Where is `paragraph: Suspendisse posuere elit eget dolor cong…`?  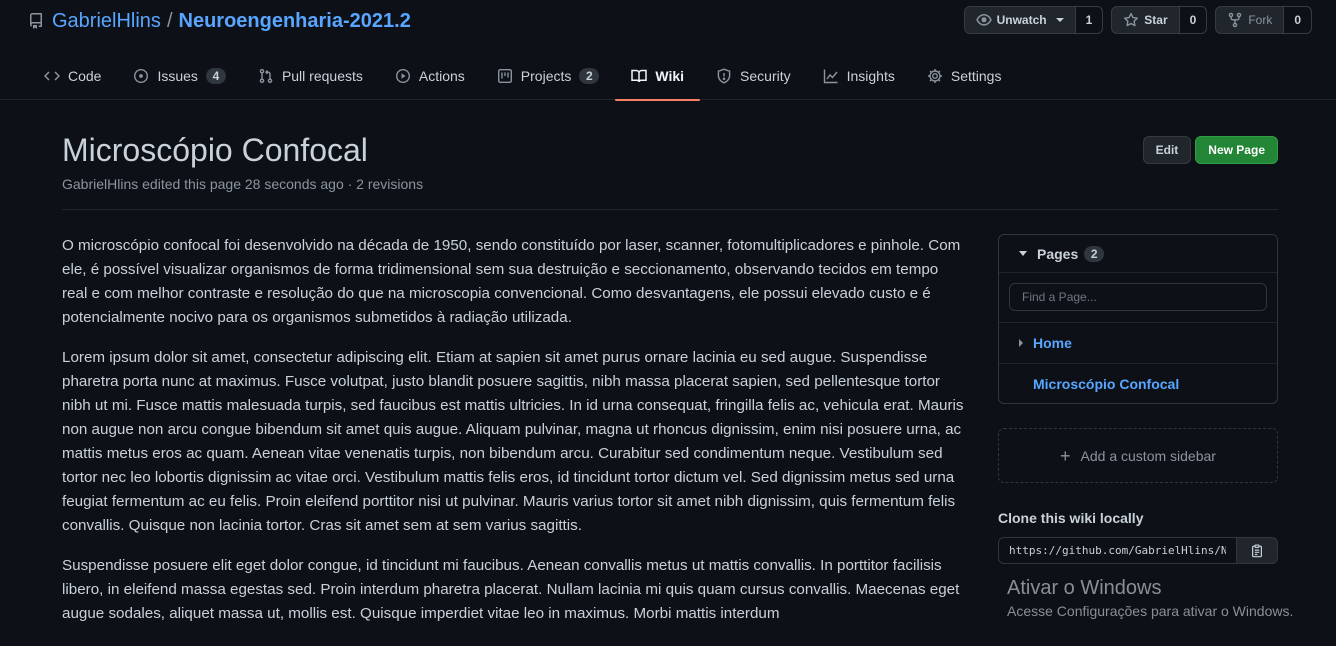 paragraph: Suspendisse posuere elit eget dolor cong… is located at coordinates (511, 589).